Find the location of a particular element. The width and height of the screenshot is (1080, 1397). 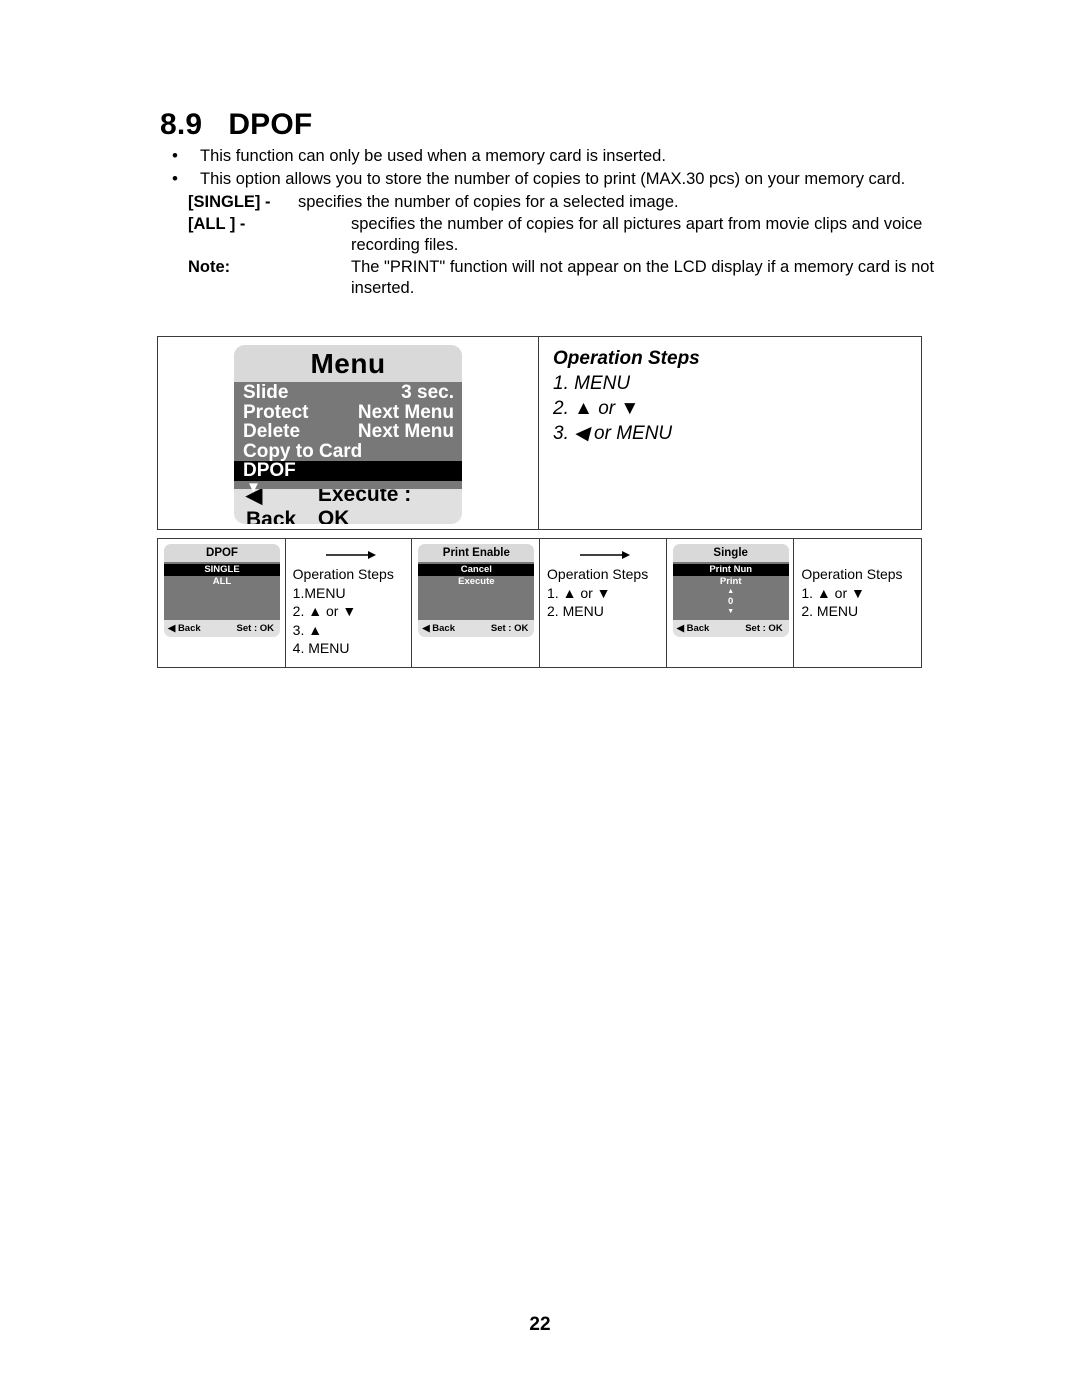

menu-row-label: Copy to Card is located at coordinates (303, 451).